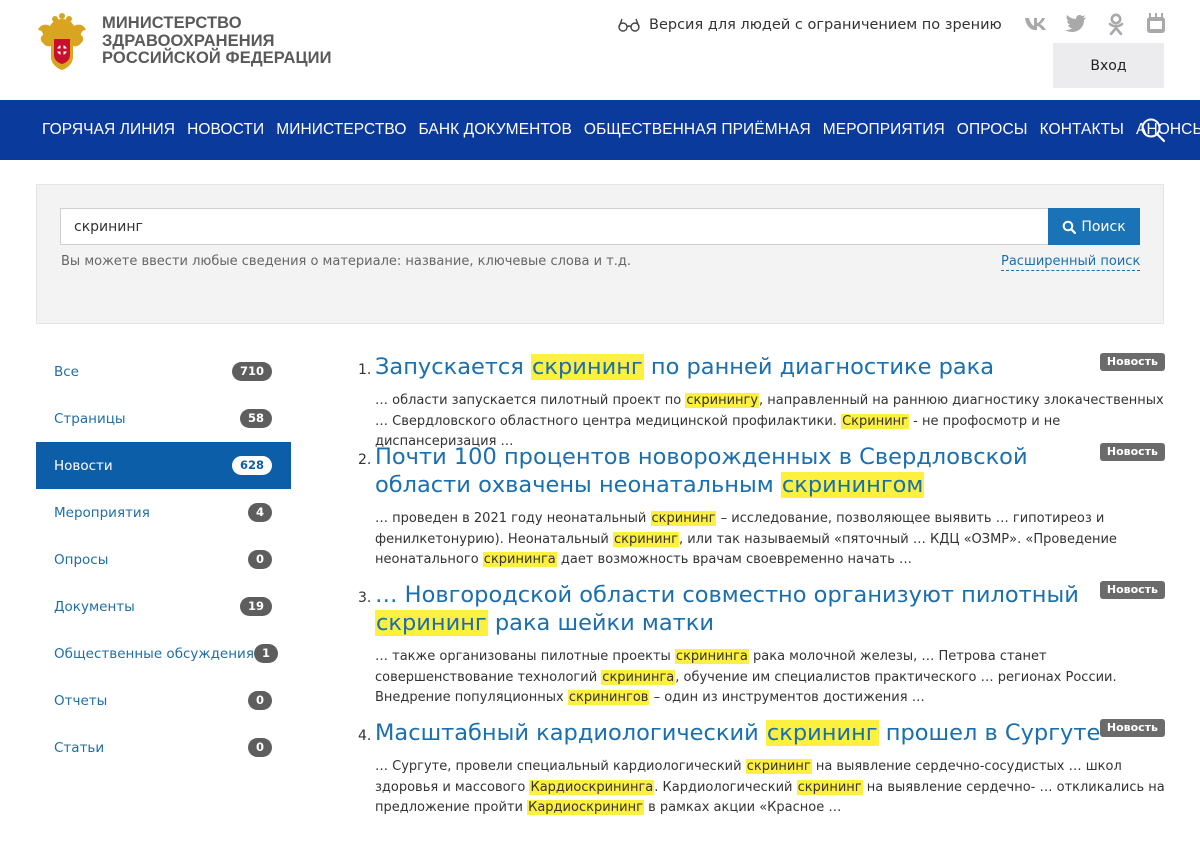 The image size is (1200, 852). I want to click on social-links, so click(1096, 24).